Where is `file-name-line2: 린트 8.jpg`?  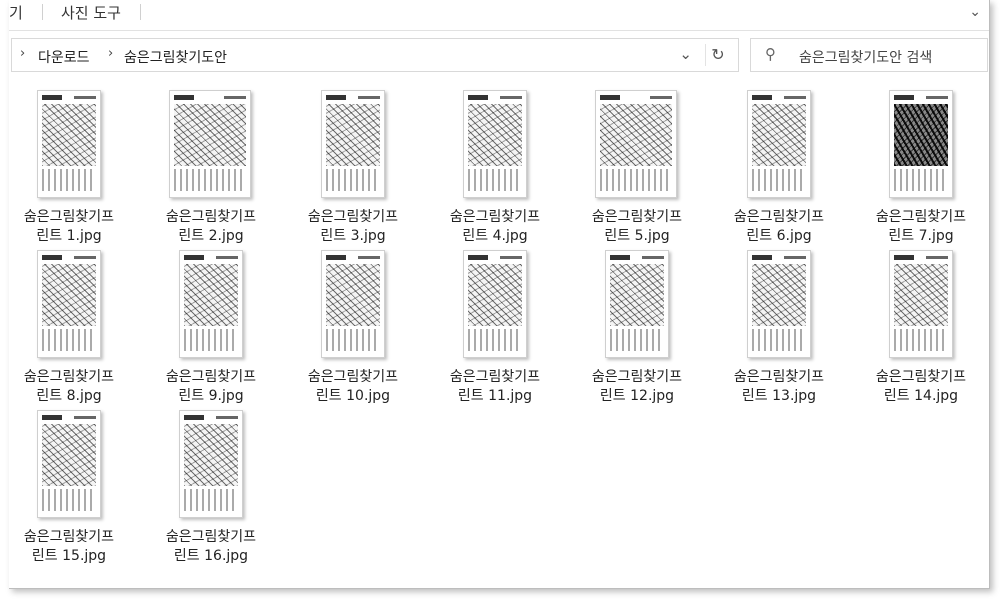 file-name-line2: 린트 8.jpg is located at coordinates (69, 396).